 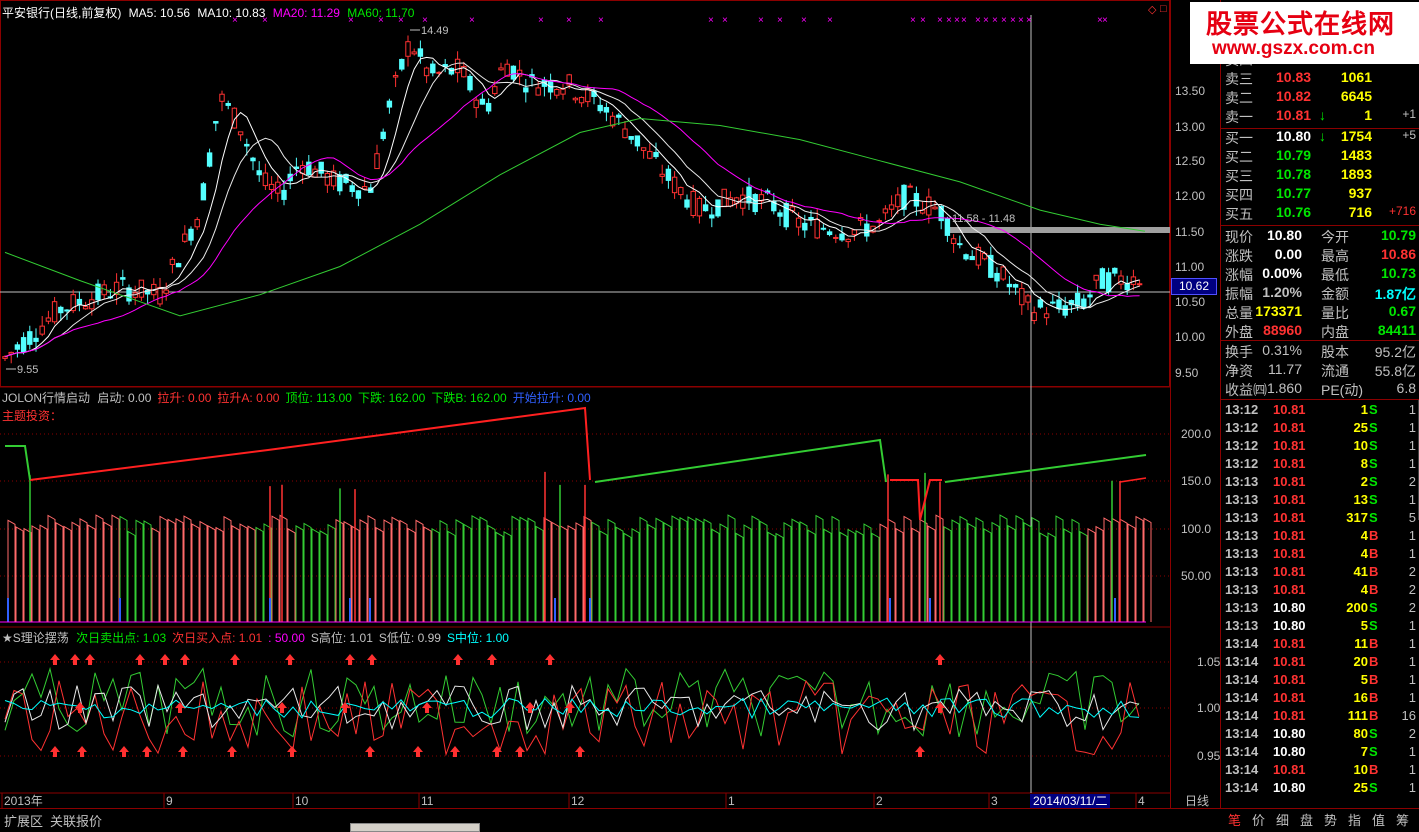 What do you see at coordinates (1320, 465) in the screenshot?
I see `tick-row: 13:12 10.81 8 S 1` at bounding box center [1320, 465].